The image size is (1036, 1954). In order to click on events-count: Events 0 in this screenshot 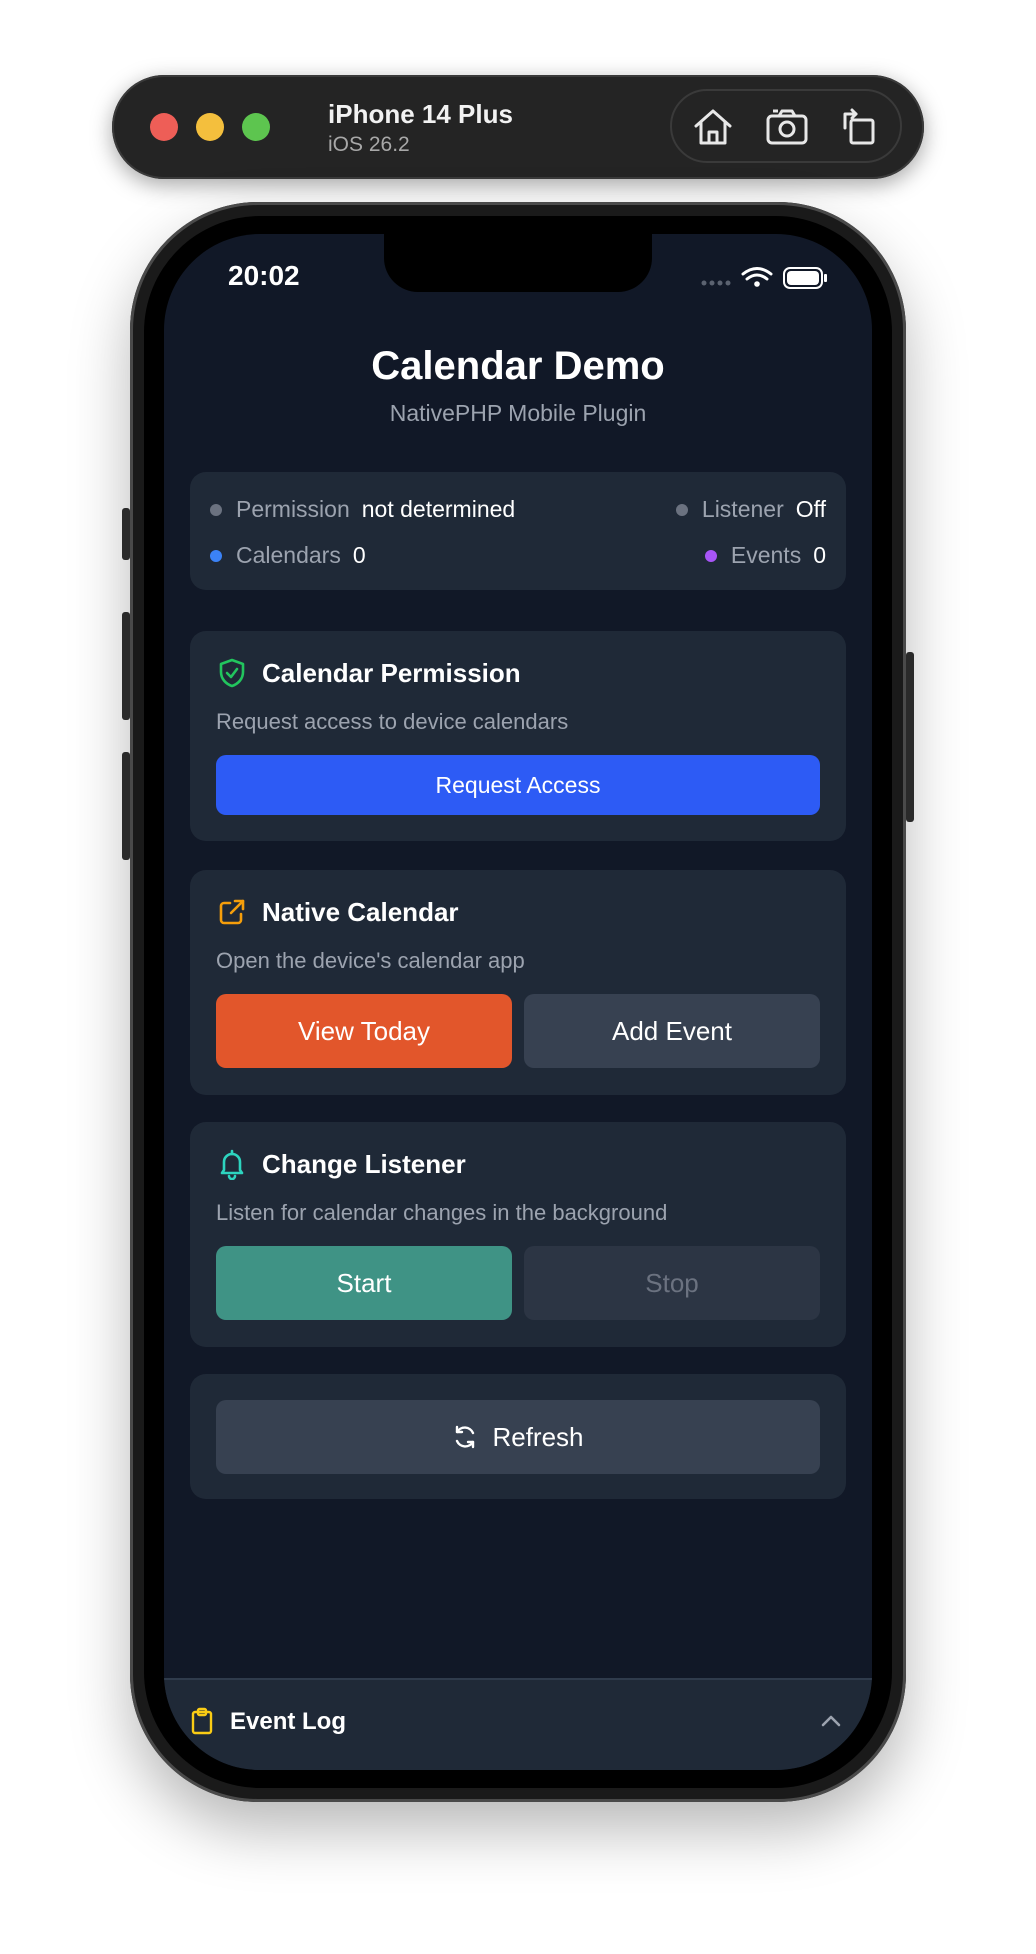, I will do `click(765, 555)`.